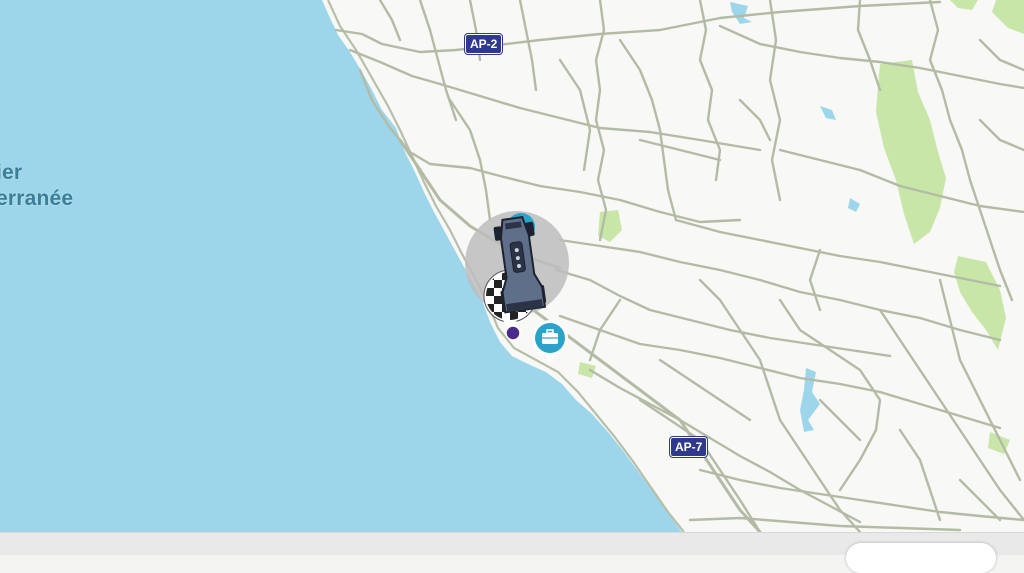  I want to click on road-shield-ap7: AP-7, so click(689, 447).